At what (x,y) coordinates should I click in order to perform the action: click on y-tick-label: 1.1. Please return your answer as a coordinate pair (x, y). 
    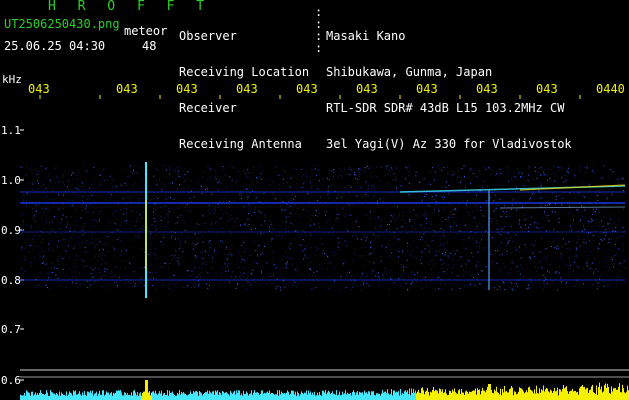
    Looking at the image, I should click on (11, 130).